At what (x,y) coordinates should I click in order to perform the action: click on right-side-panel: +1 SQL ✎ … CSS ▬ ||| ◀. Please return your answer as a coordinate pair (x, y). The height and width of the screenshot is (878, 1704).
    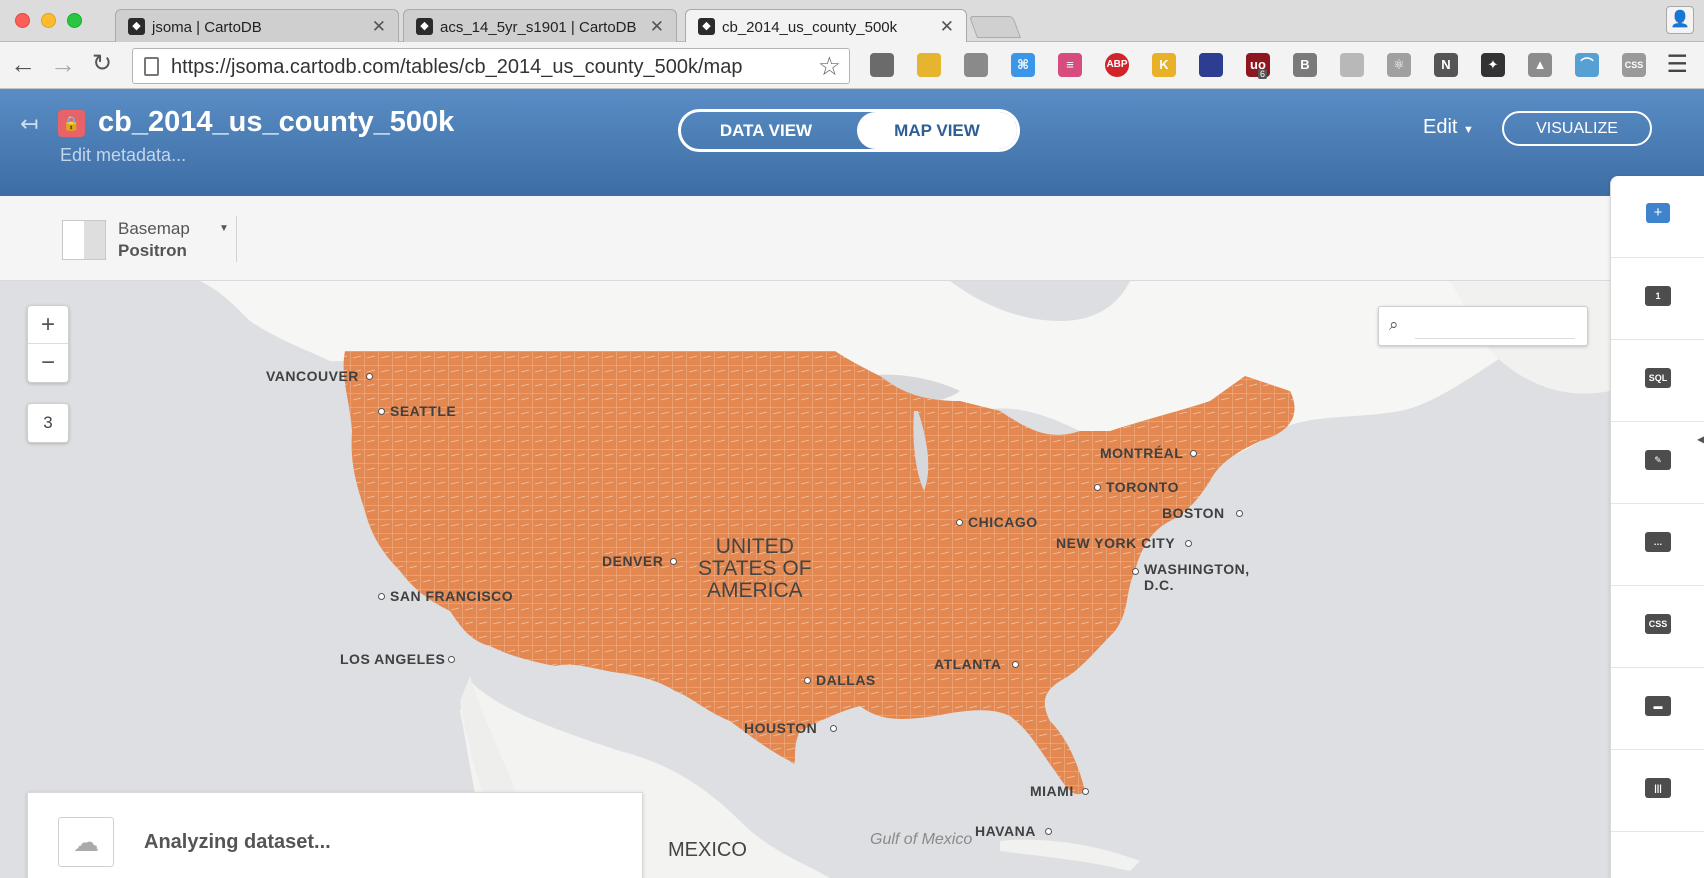
    Looking at the image, I should click on (1657, 527).